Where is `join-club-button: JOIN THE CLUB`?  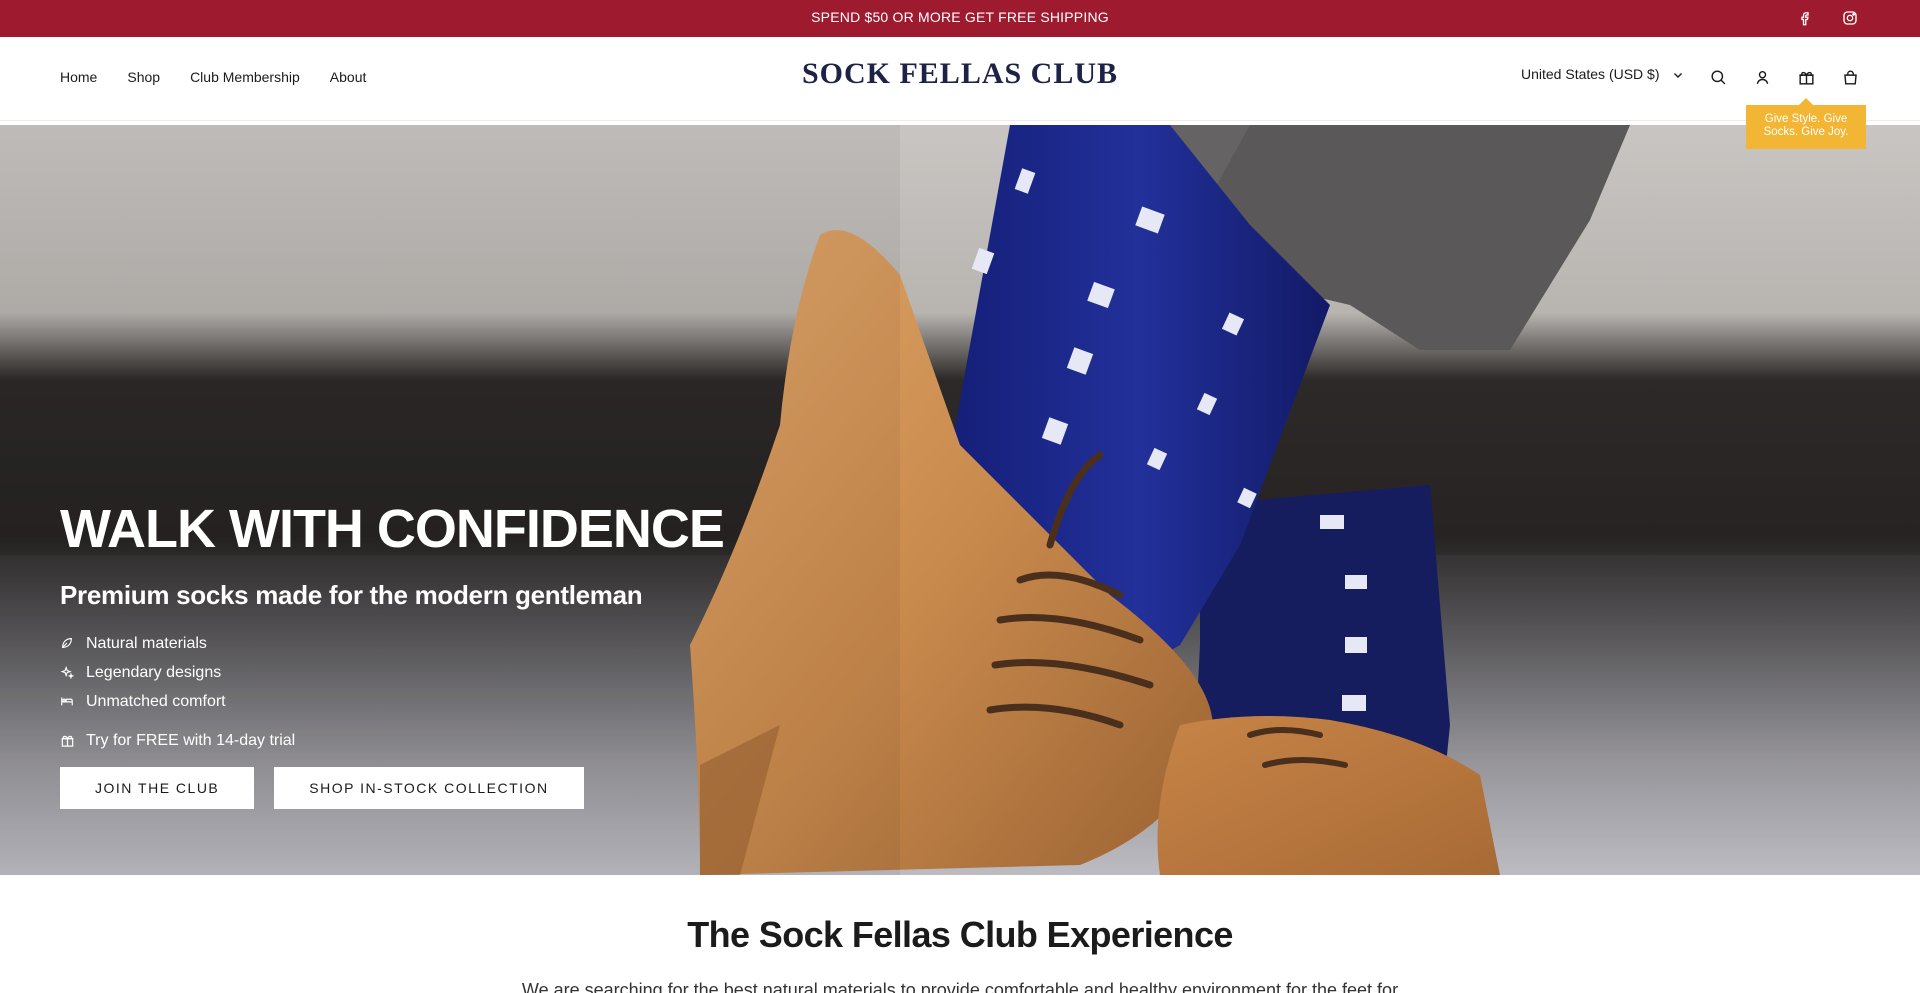
join-club-button: JOIN THE CLUB is located at coordinates (157, 788).